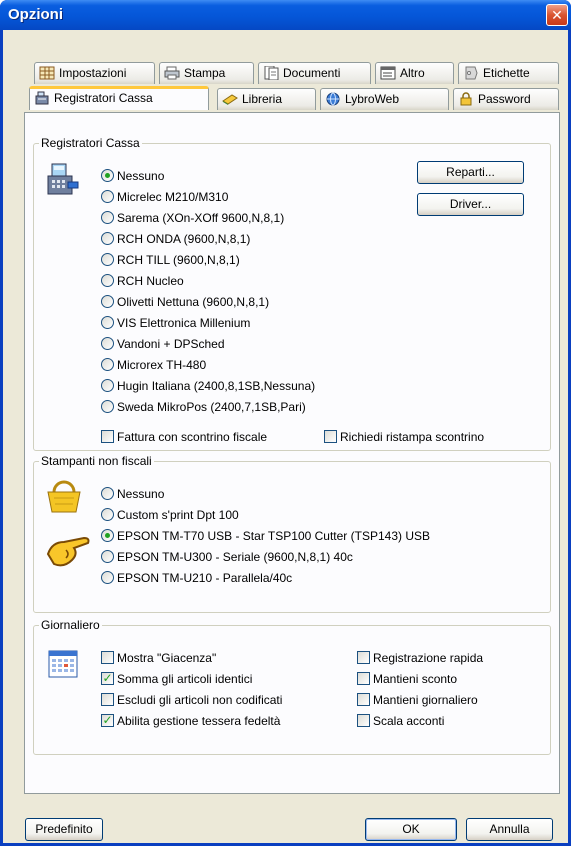 This screenshot has width=571, height=846. Describe the element at coordinates (175, 239) in the screenshot. I see `radio-registratore-3: RCH ONDA (9600,N,8,1)` at that location.